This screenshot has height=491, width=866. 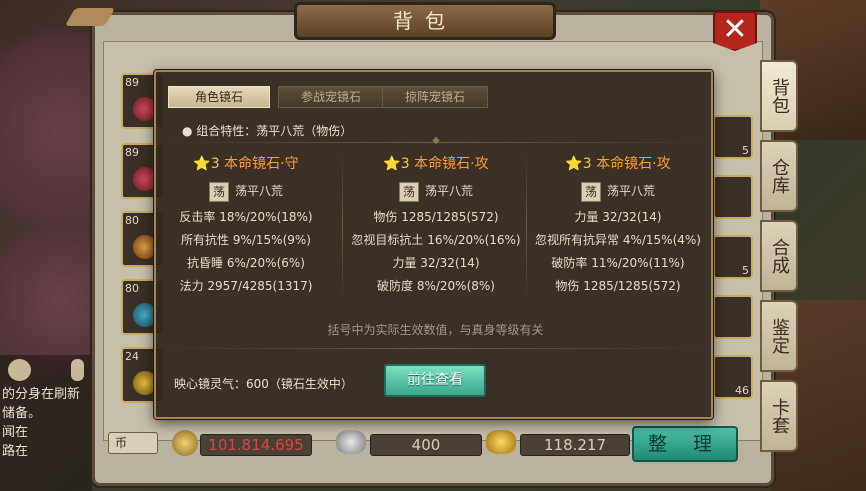 What do you see at coordinates (351, 442) in the screenshot?
I see `silver-ingot-icon` at bounding box center [351, 442].